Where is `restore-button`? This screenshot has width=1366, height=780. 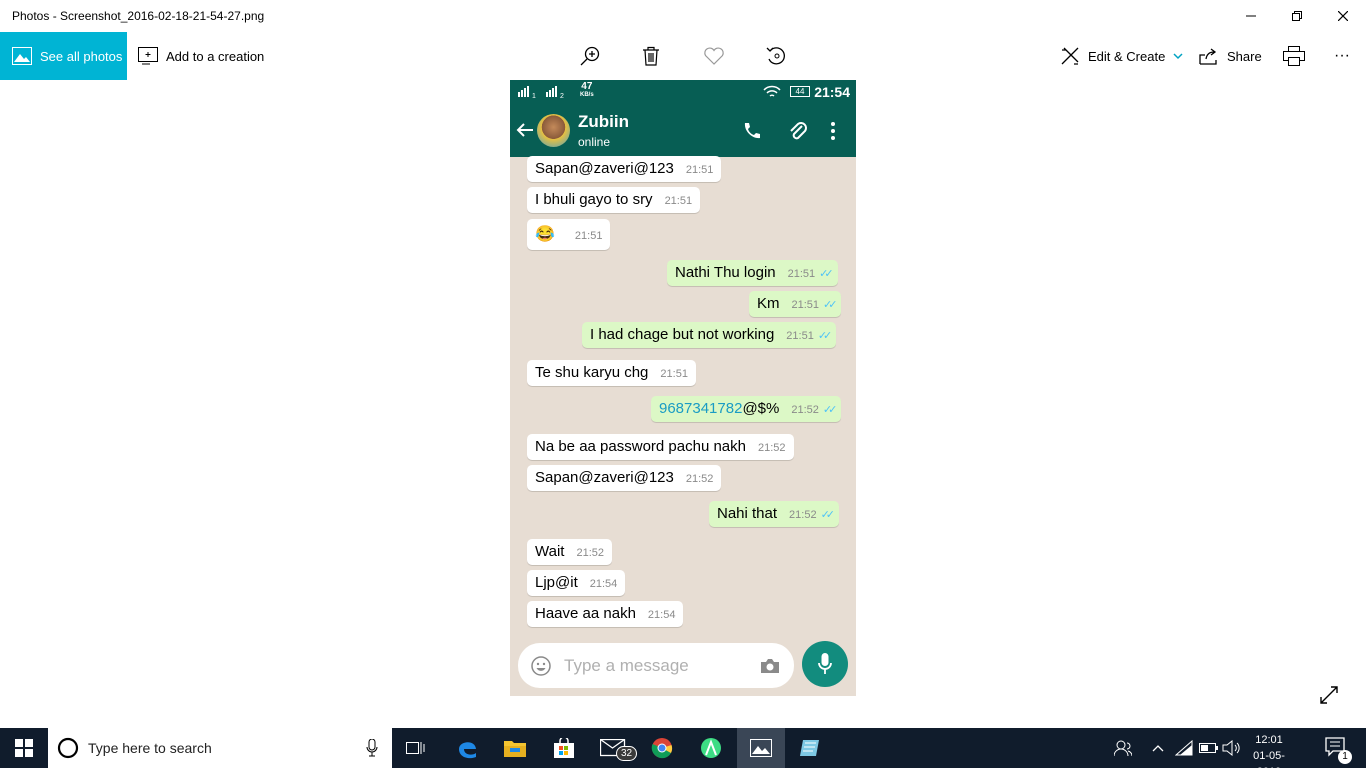 restore-button is located at coordinates (1297, 16).